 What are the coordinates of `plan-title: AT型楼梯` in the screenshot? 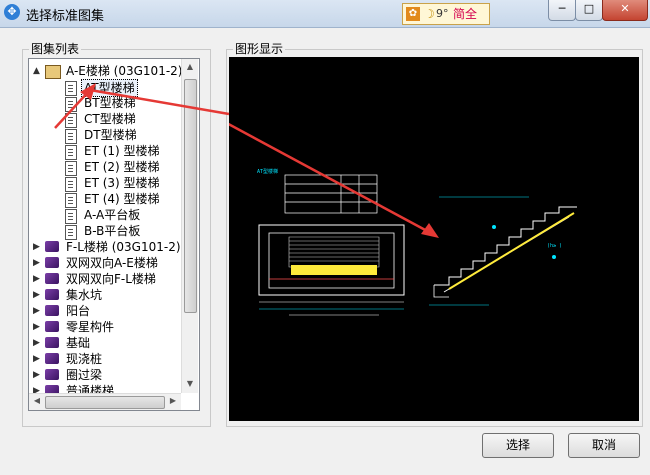 It's located at (267, 171).